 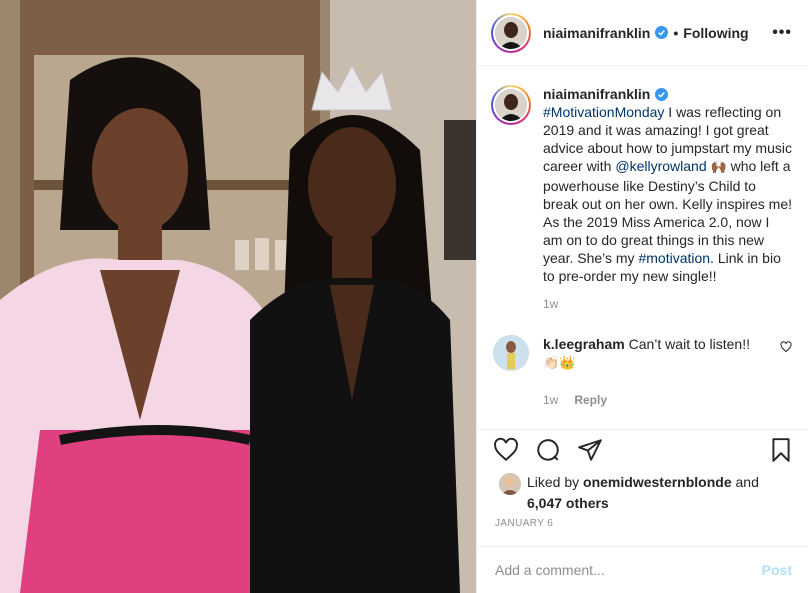 I want to click on commenter-avatar-image, so click(x=511, y=353).